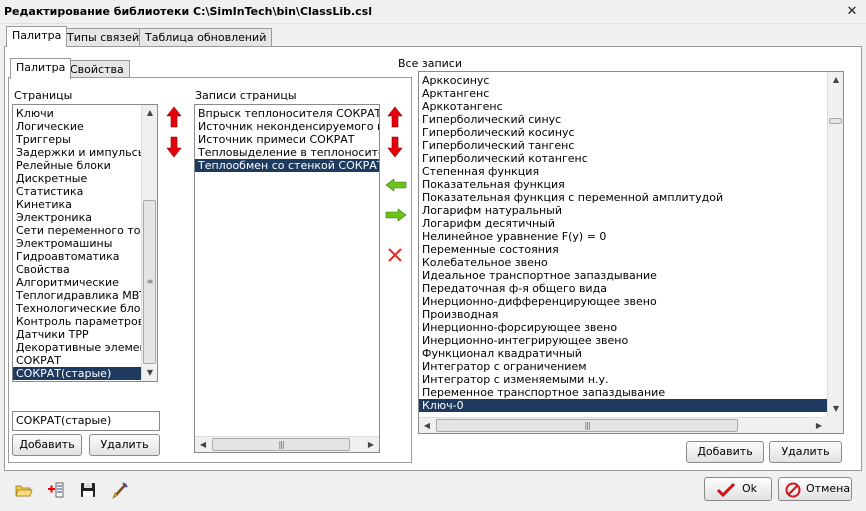 The width and height of the screenshot is (866, 511). I want to click on record-item: Переменные состояния, so click(623, 249).